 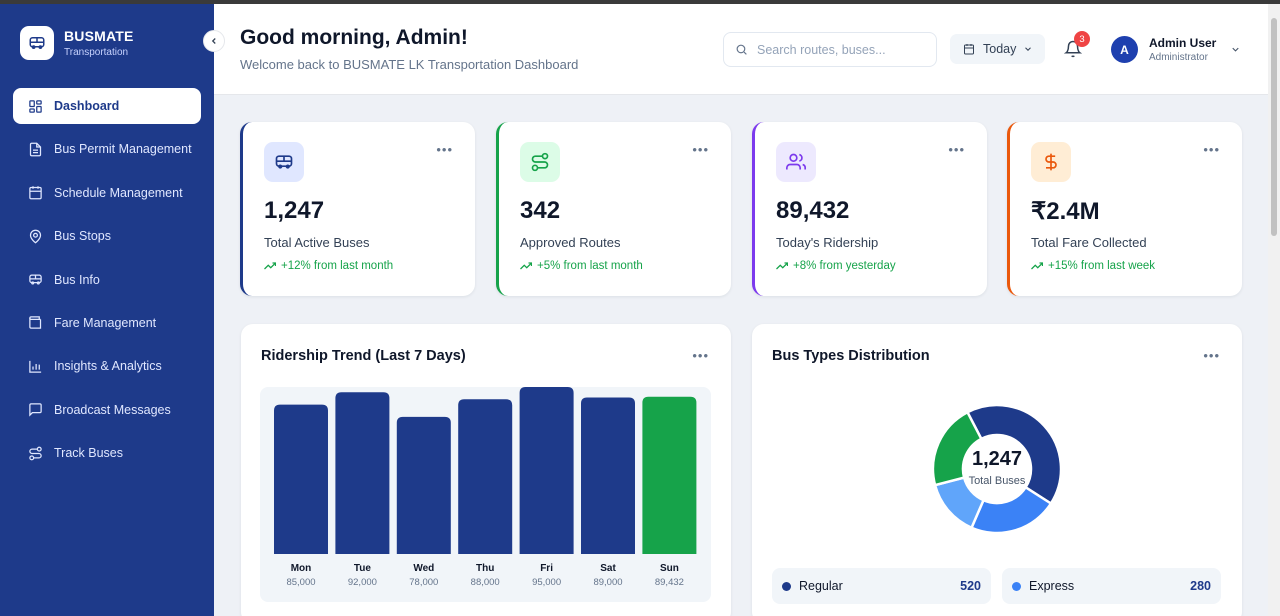 I want to click on search-icon, so click(x=741, y=49).